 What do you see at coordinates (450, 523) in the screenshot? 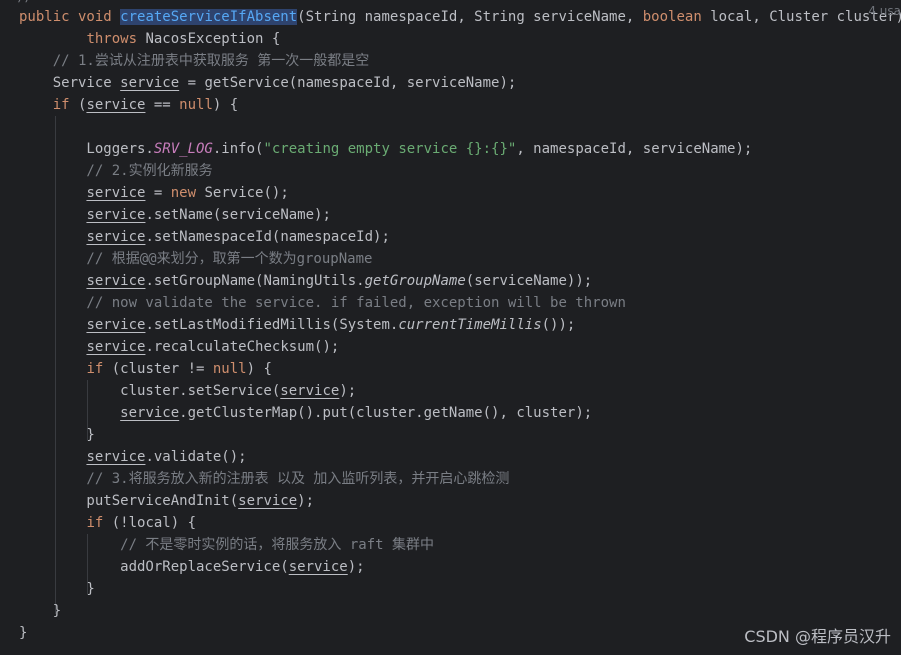
I see `code-line: if (!local) {` at bounding box center [450, 523].